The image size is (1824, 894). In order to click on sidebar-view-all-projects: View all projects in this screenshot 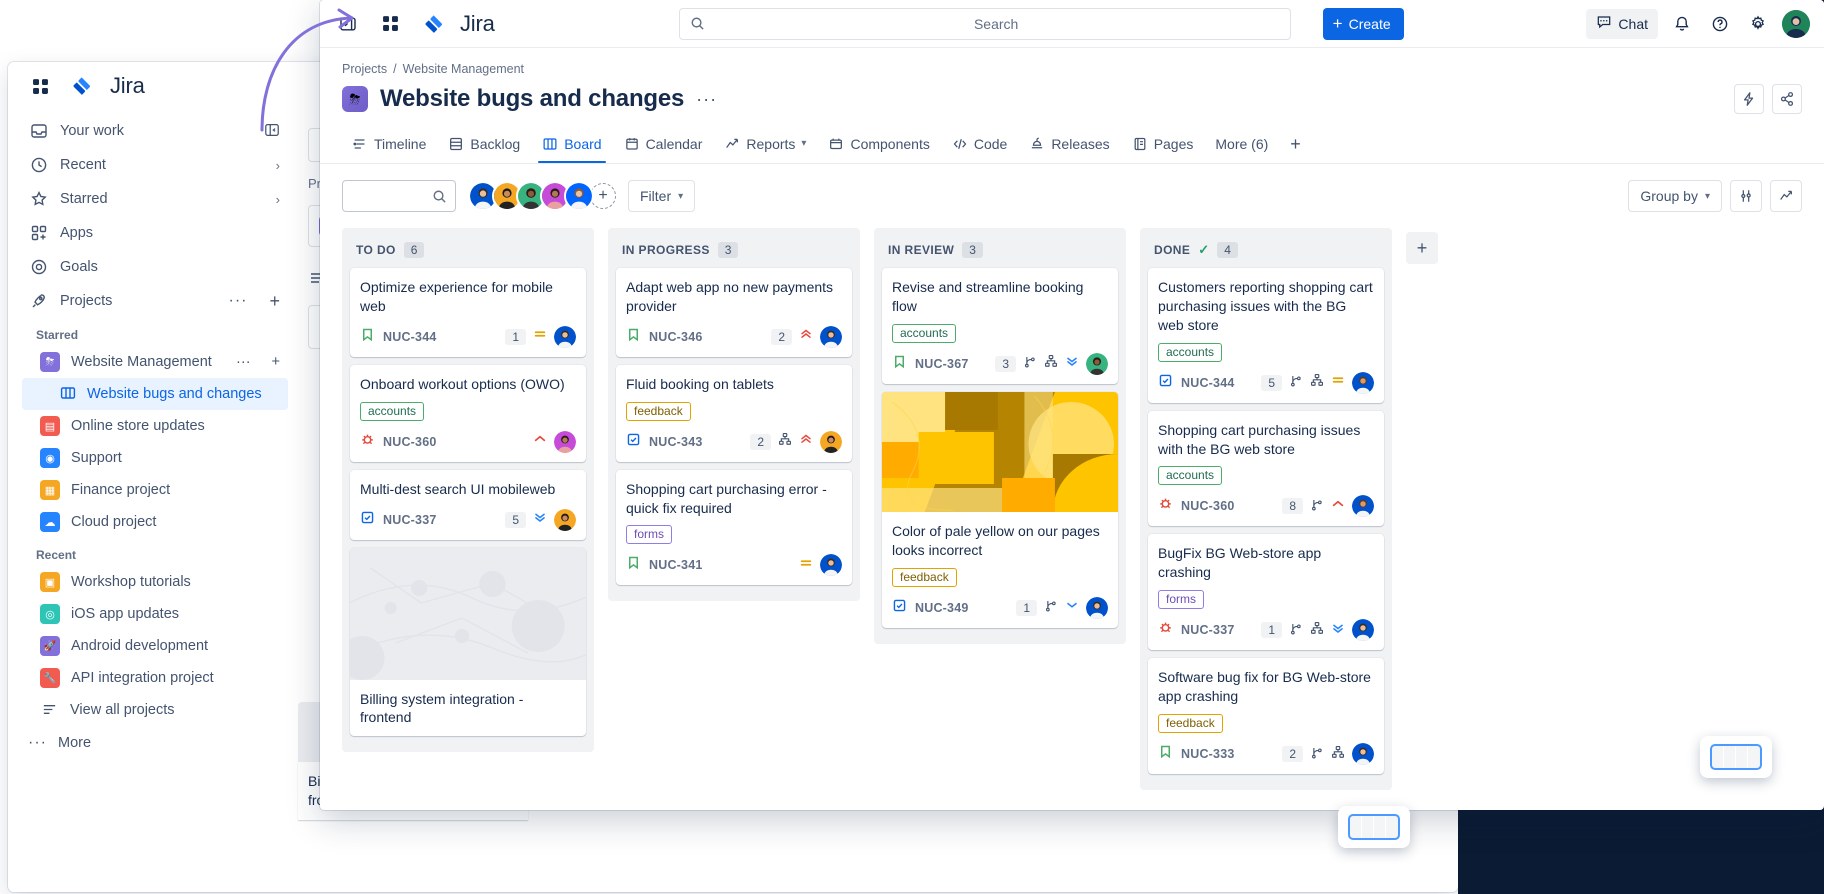, I will do `click(155, 710)`.